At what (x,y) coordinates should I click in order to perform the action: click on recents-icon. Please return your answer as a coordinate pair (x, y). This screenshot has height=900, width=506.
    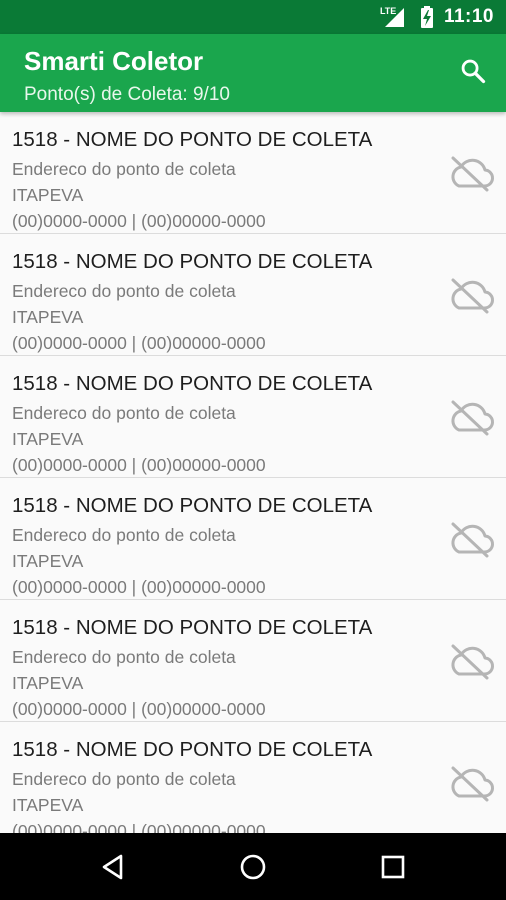
    Looking at the image, I should click on (393, 867).